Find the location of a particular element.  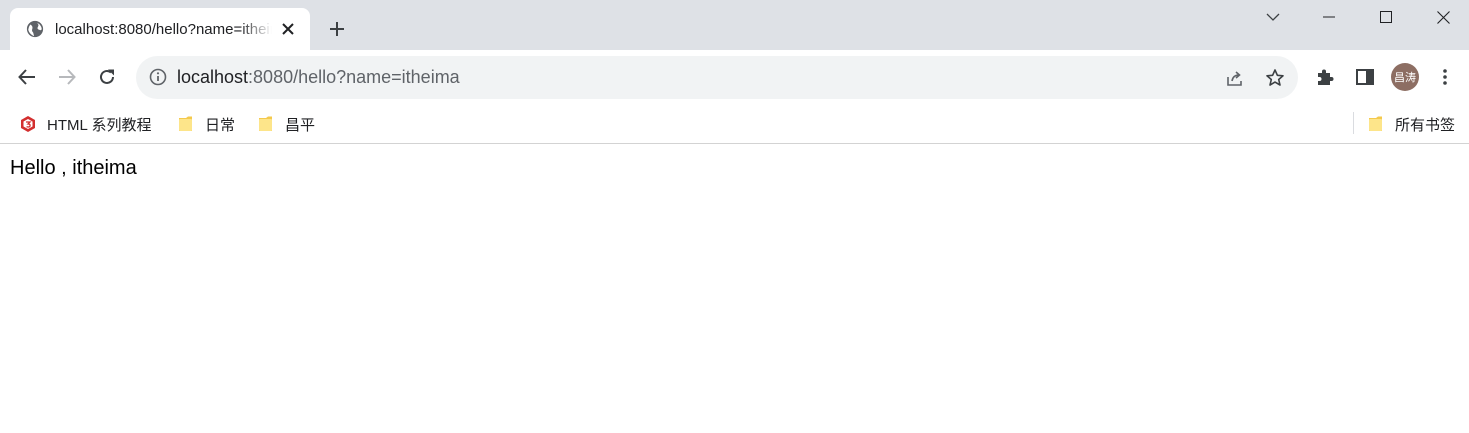

greeting-text: Hello , itheima is located at coordinates (73, 168).